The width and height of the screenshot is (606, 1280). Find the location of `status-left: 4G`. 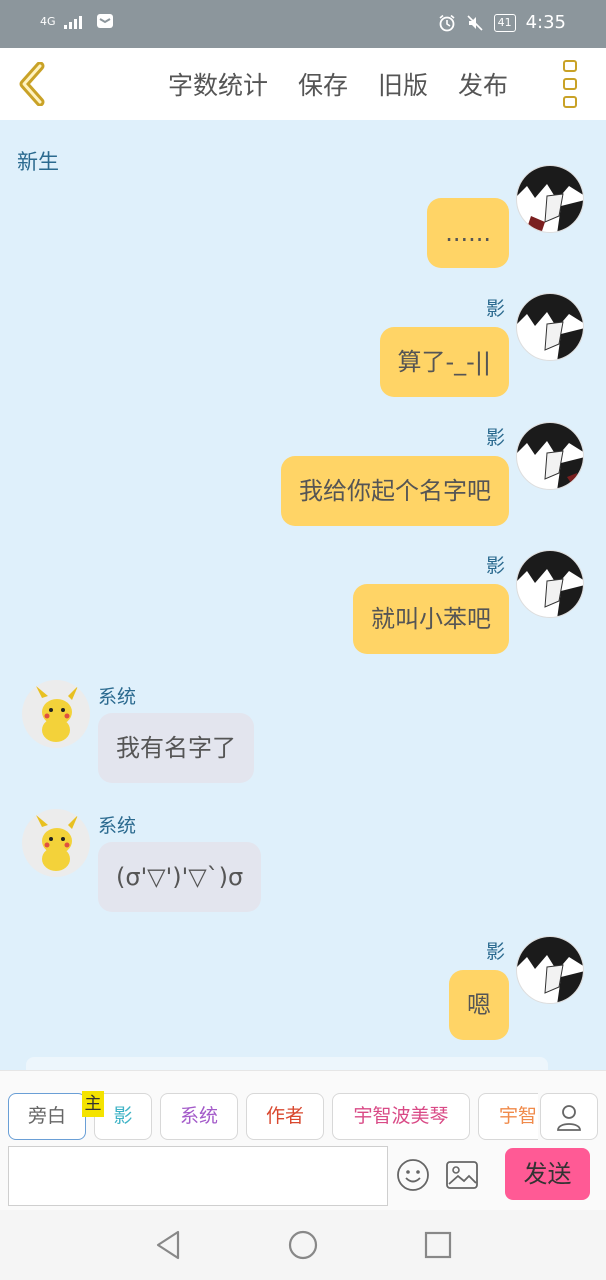

status-left: 4G is located at coordinates (77, 21).